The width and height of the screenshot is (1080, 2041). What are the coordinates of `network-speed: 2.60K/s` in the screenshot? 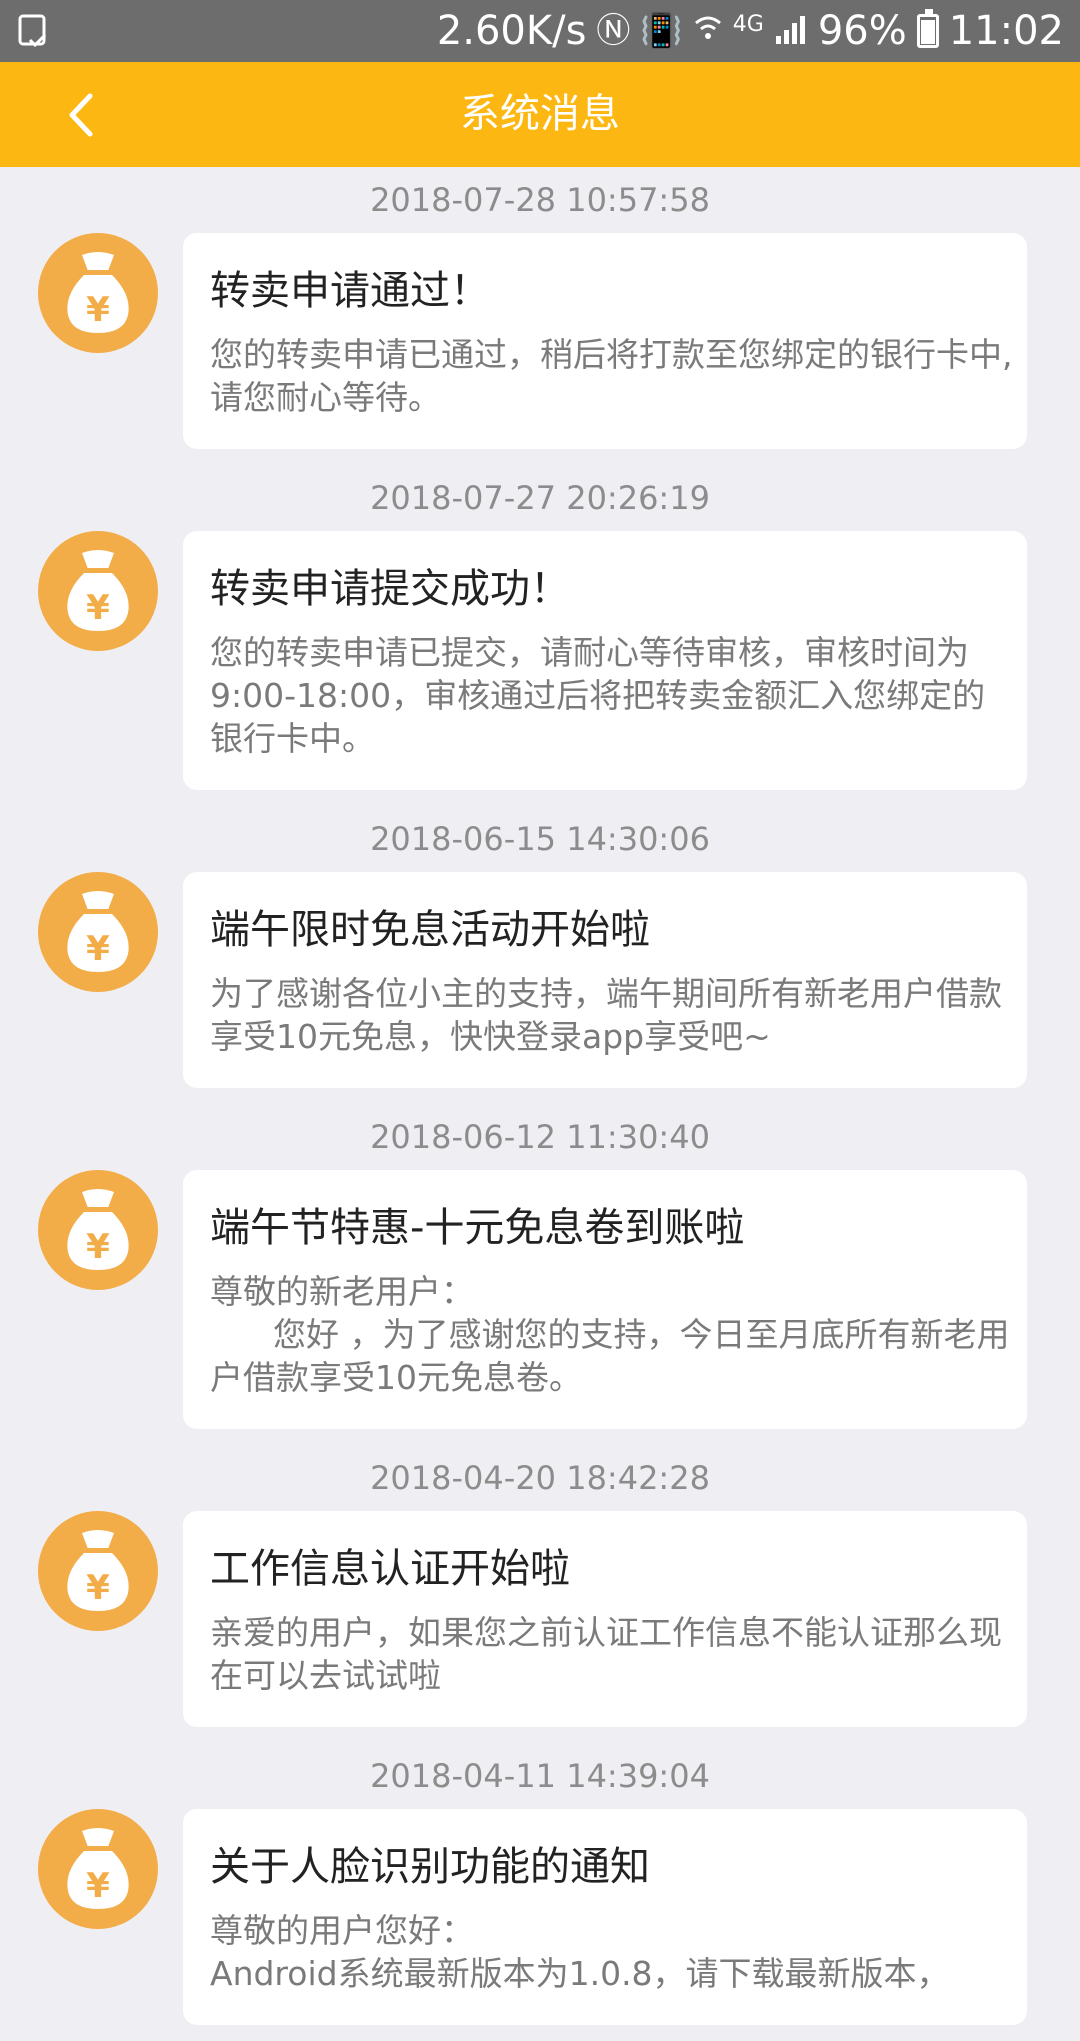 It's located at (511, 31).